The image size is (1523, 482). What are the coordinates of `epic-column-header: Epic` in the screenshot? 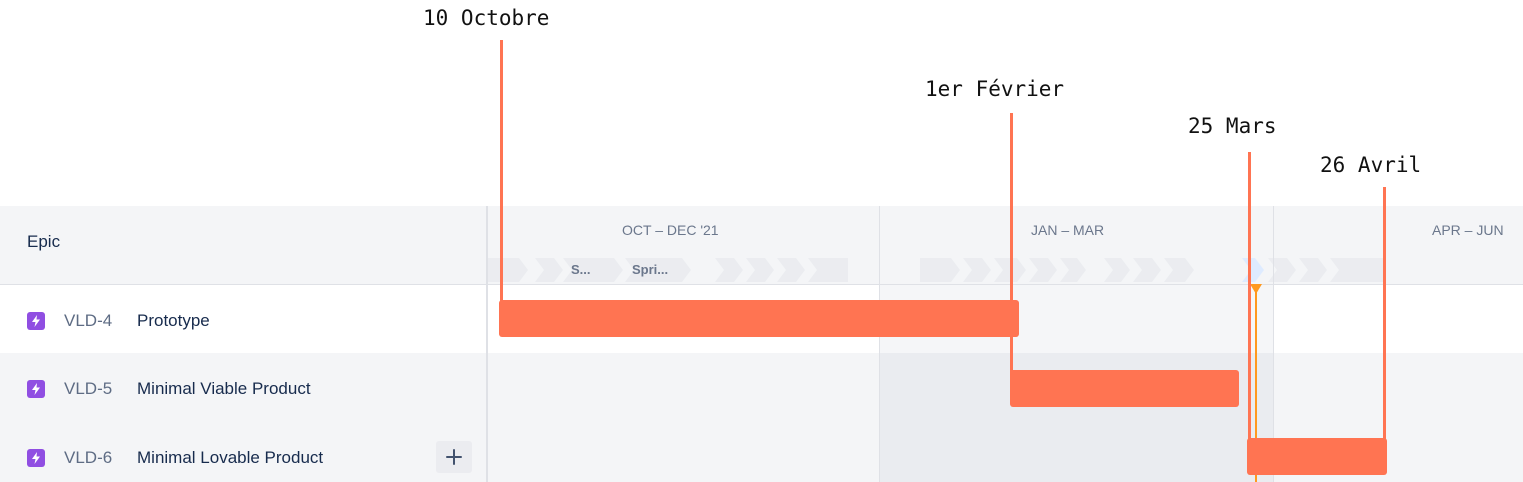 It's located at (44, 241).